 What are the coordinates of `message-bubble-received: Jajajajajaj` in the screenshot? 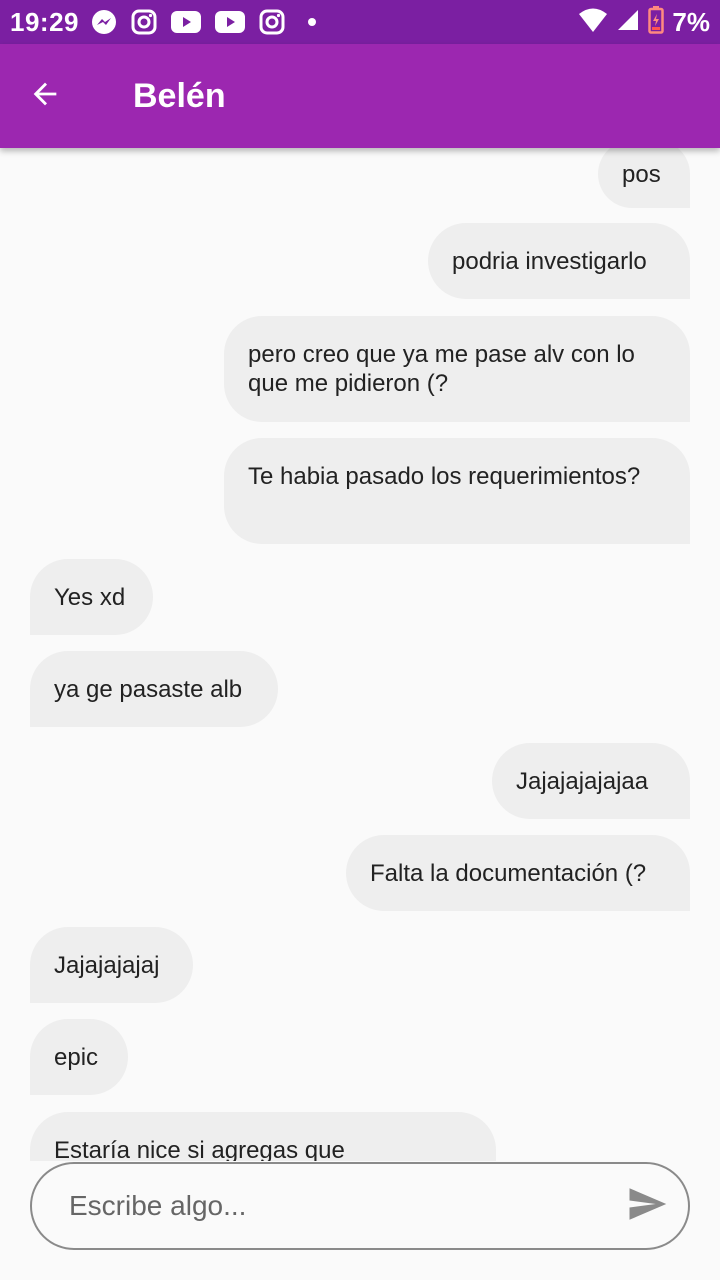 It's located at (111, 965).